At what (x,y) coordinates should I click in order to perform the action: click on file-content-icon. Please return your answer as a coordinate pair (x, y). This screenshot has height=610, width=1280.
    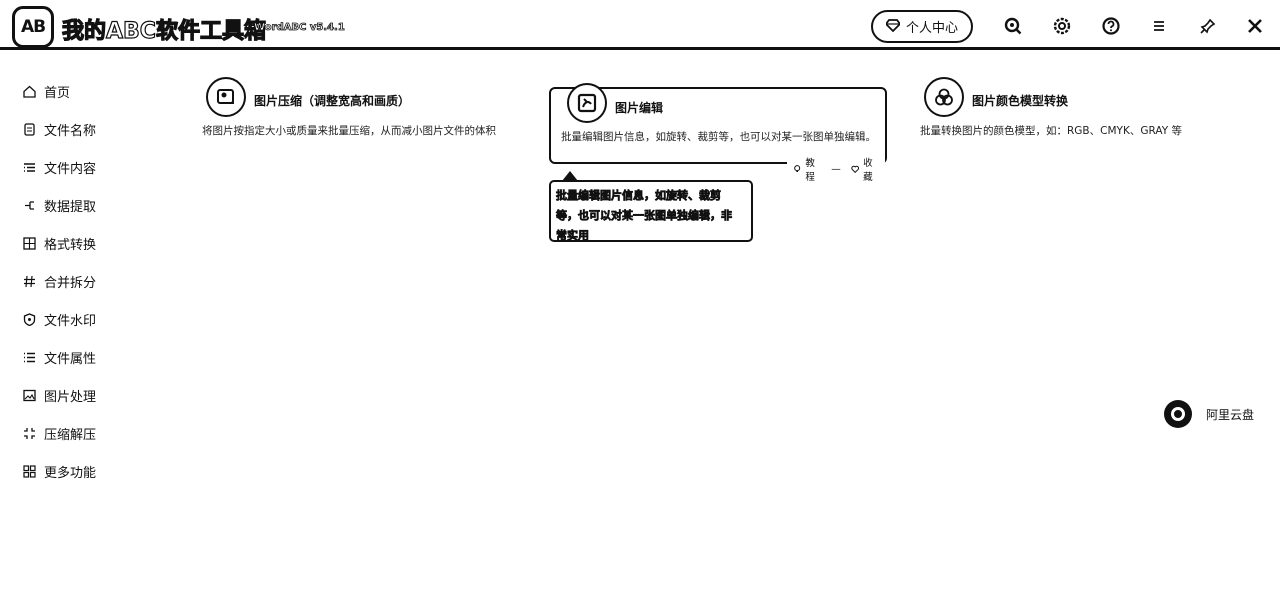
    Looking at the image, I should click on (29, 167).